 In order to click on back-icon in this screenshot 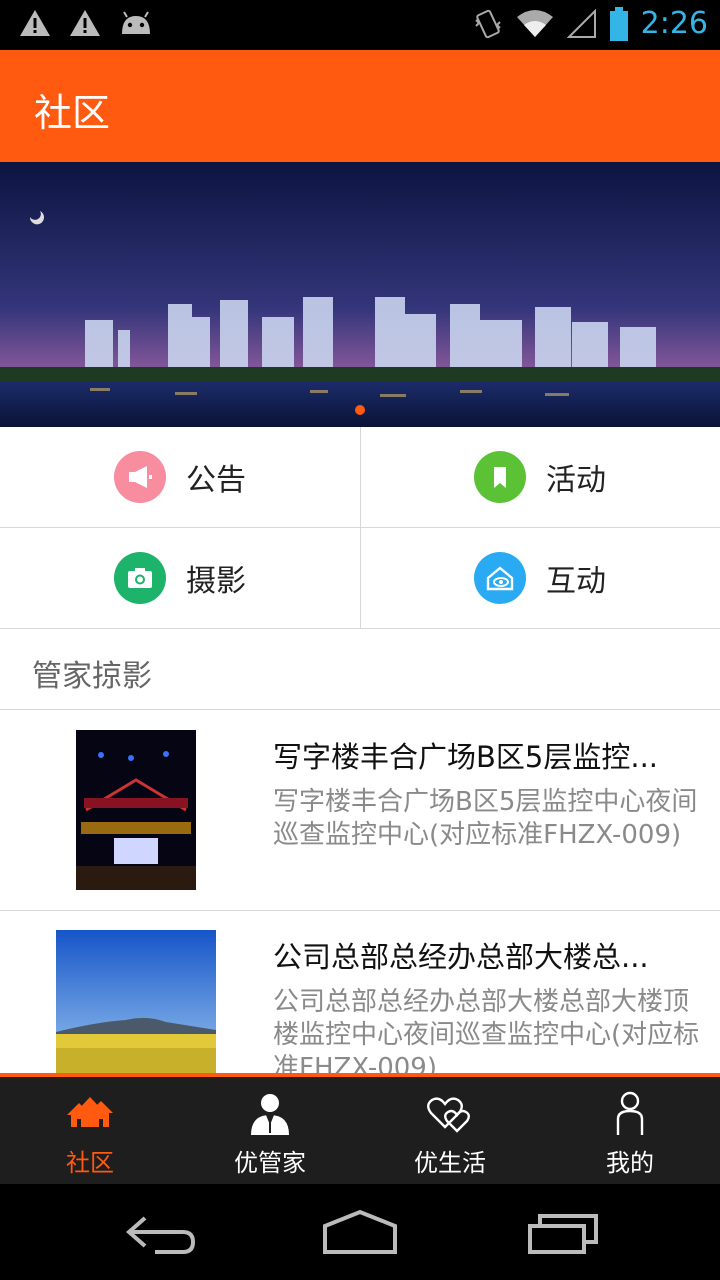, I will do `click(160, 1232)`.